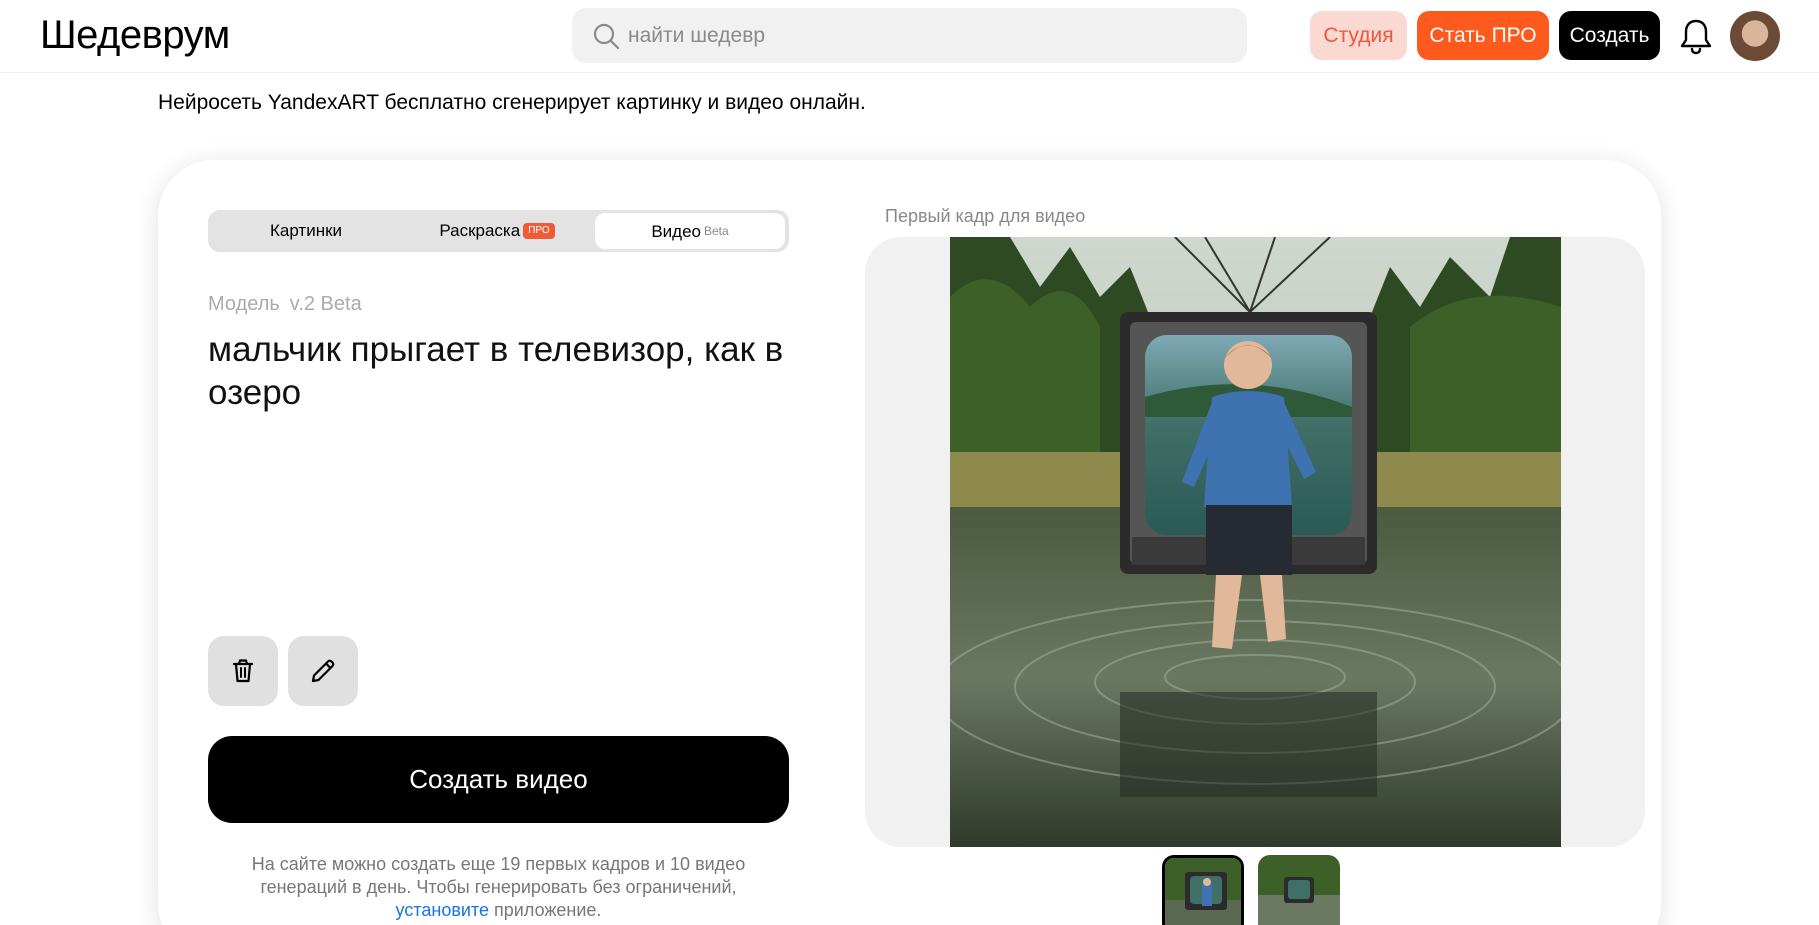 The width and height of the screenshot is (1819, 925). I want to click on tab-video: Видео Beta, so click(690, 231).